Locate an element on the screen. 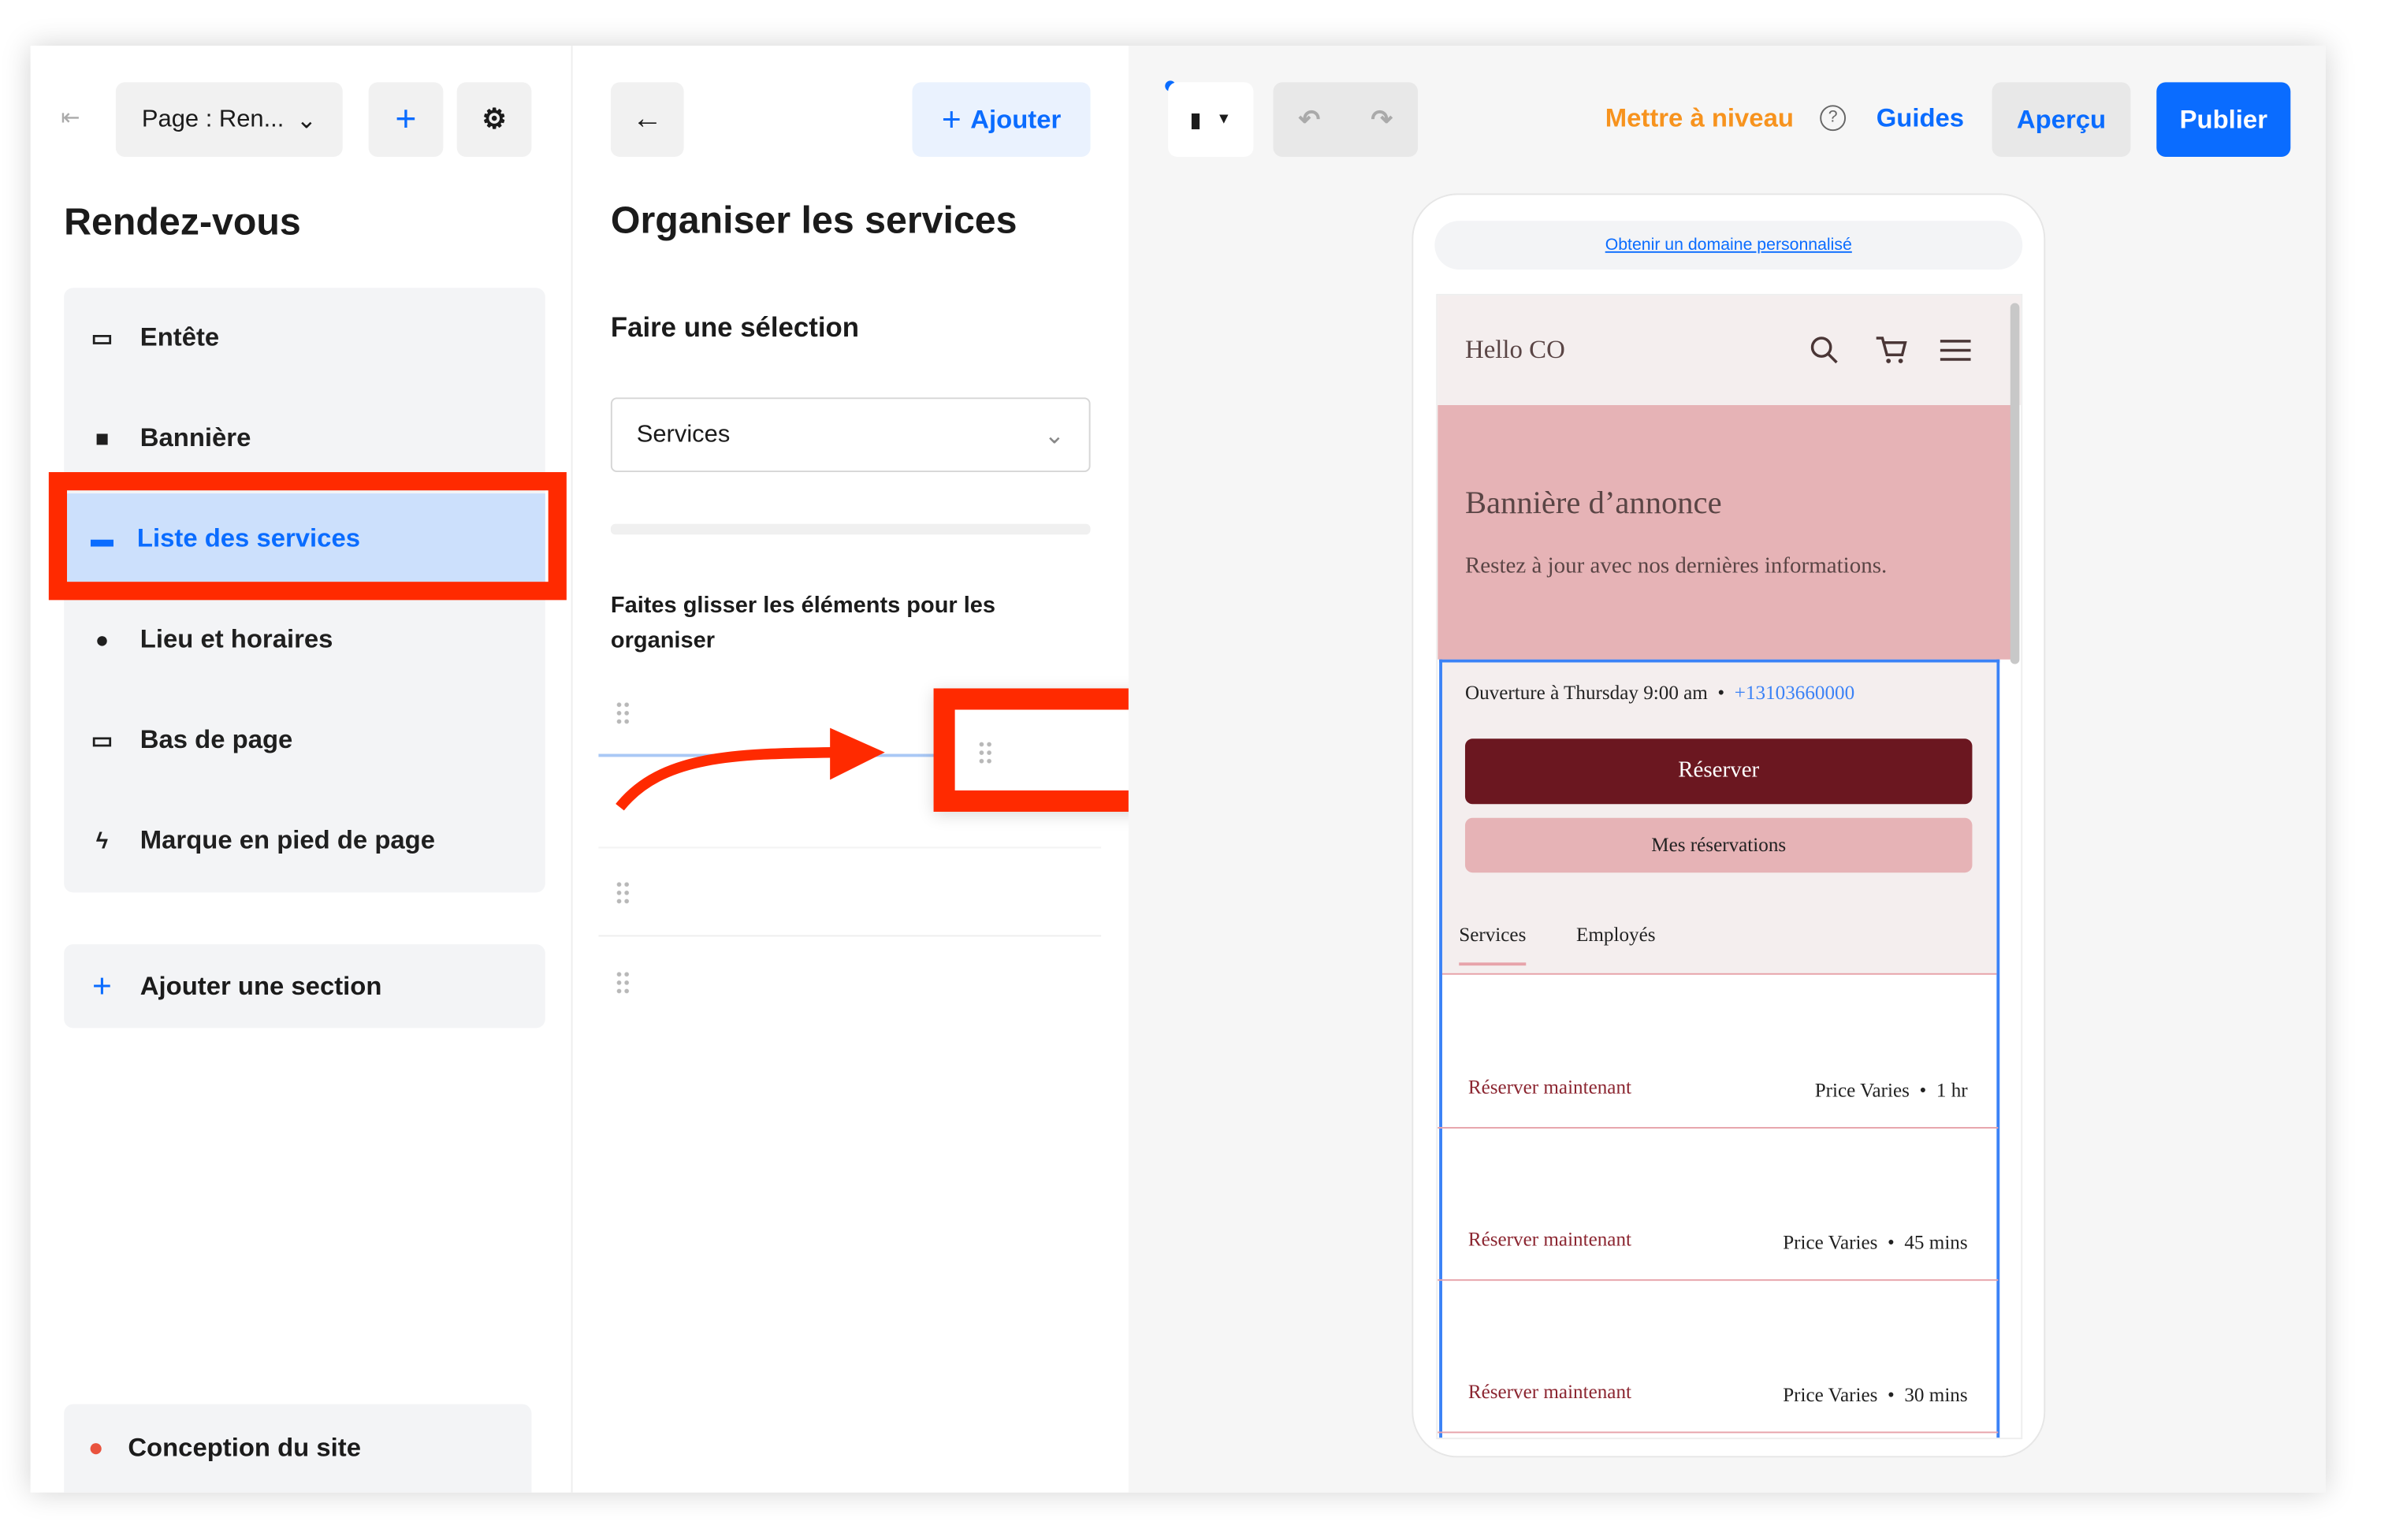  section-label: Lieu et horaires is located at coordinates (236, 638).